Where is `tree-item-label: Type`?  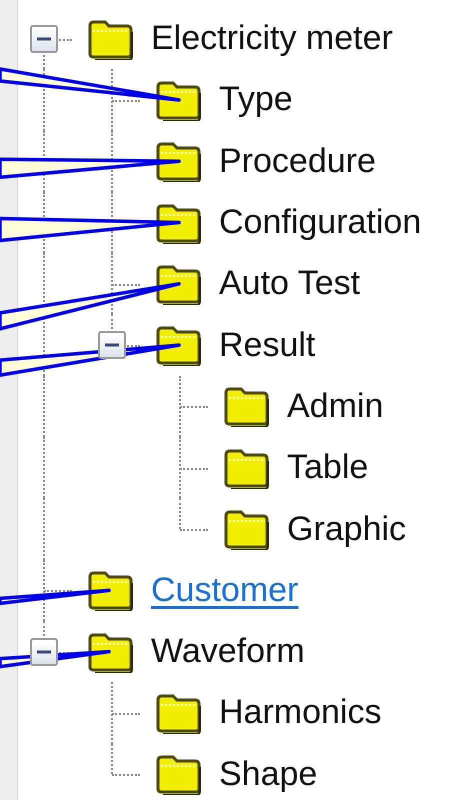
tree-item-label: Type is located at coordinates (256, 100).